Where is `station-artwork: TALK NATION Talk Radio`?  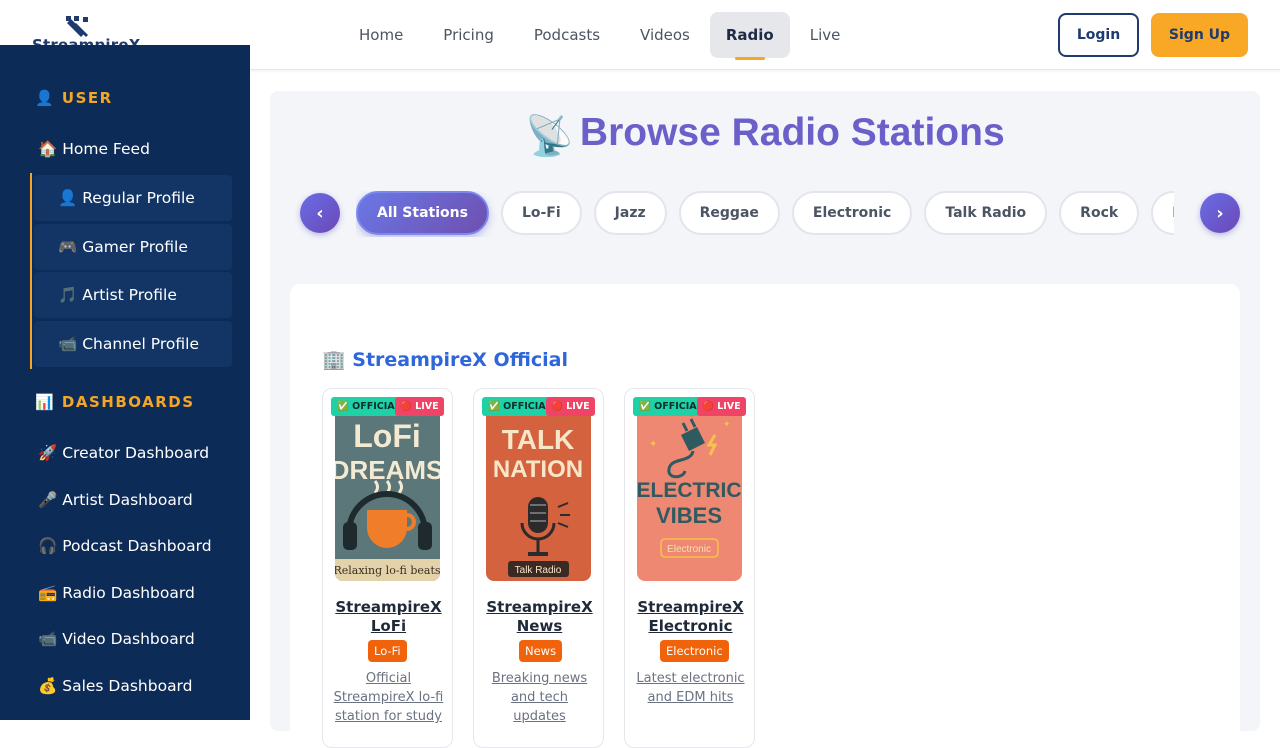 station-artwork: TALK NATION Talk Radio is located at coordinates (538, 494).